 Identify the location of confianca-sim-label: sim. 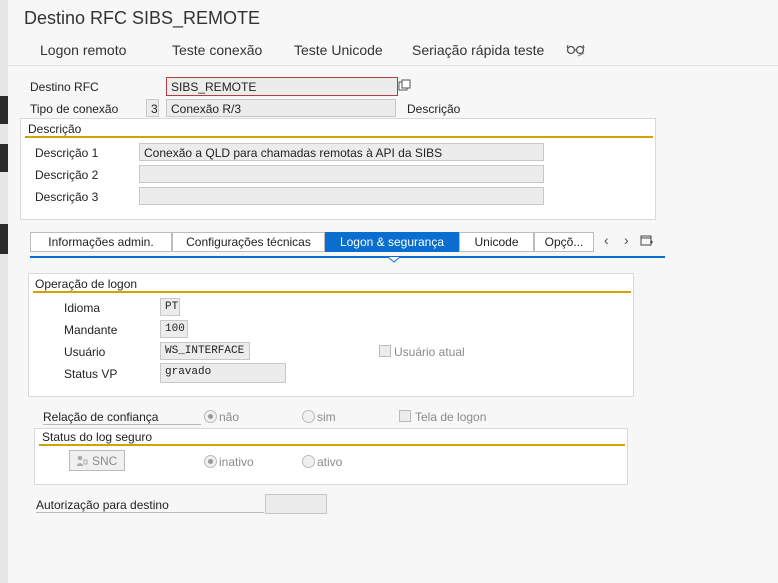
(326, 417).